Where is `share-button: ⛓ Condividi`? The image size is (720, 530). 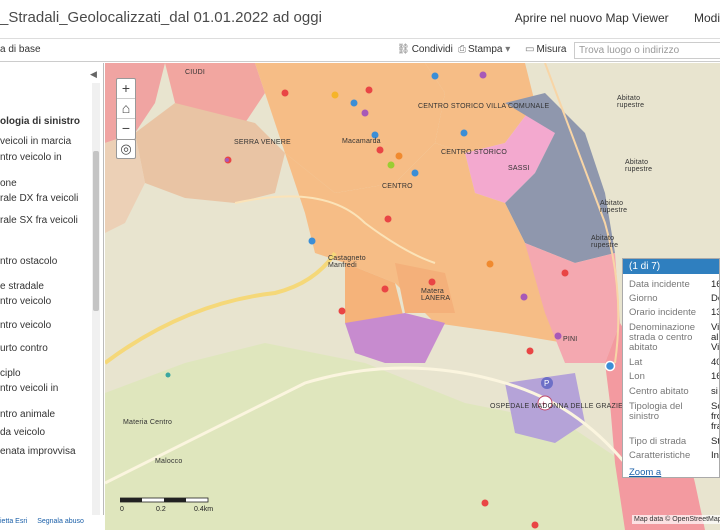 share-button: ⛓ Condividi is located at coordinates (425, 49).